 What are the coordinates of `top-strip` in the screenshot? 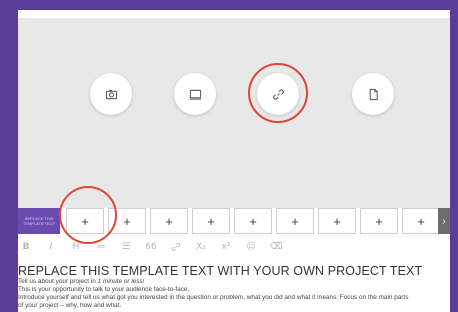 It's located at (230, 14).